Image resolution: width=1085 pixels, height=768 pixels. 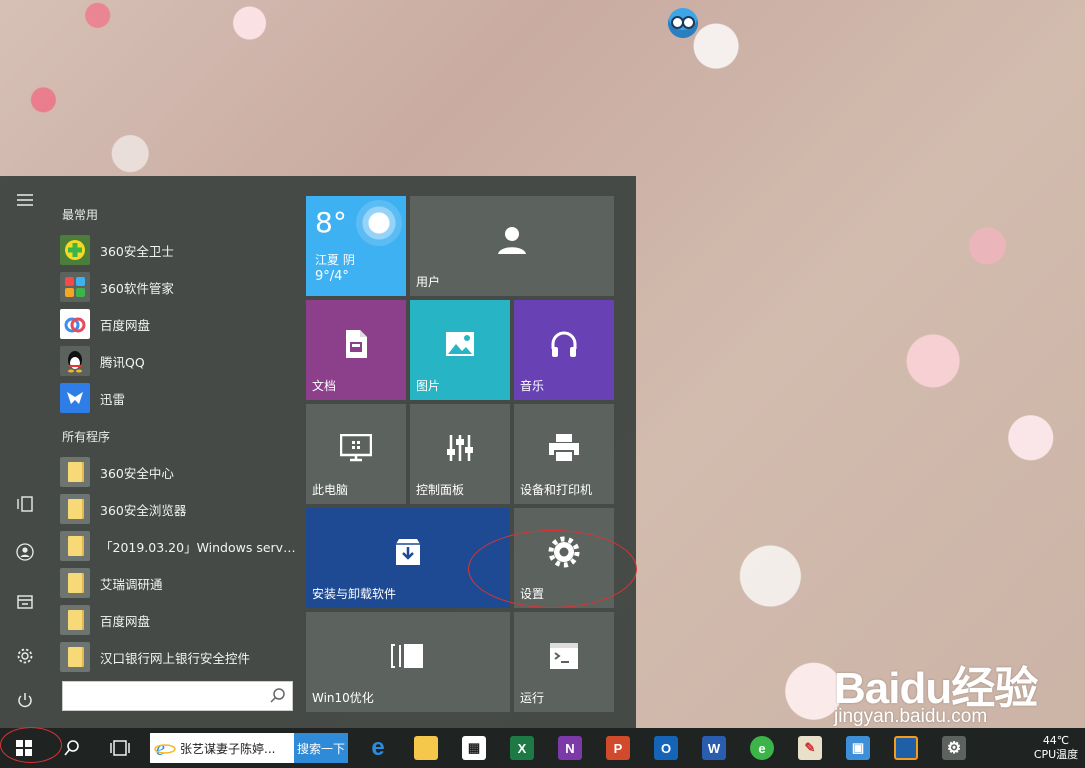 What do you see at coordinates (356, 454) in the screenshot?
I see `tile-this-pc: 此电脑` at bounding box center [356, 454].